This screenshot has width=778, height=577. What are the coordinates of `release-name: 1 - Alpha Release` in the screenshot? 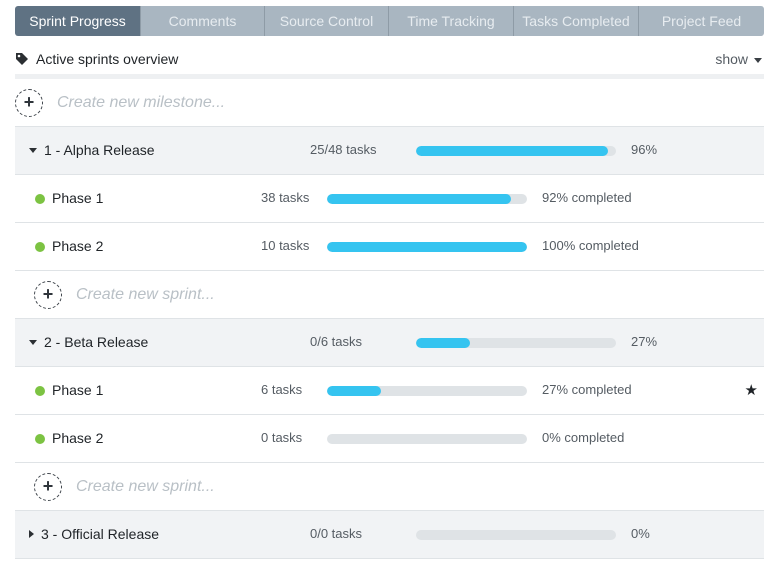 It's located at (99, 150).